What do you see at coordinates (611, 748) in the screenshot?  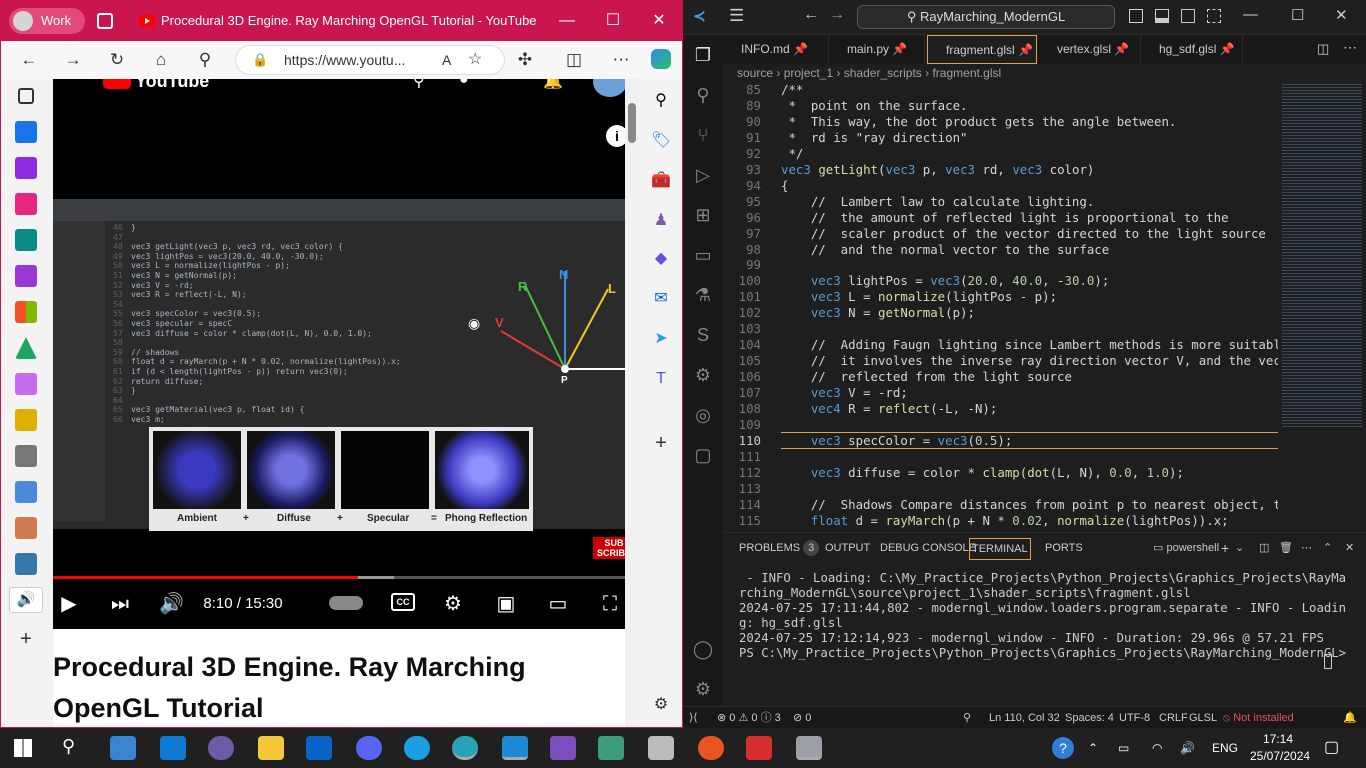 I see `app-cube-icon` at bounding box center [611, 748].